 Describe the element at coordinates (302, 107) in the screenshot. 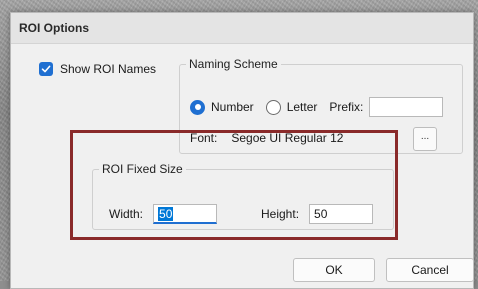

I see `radio-letter-label: Letter` at that location.